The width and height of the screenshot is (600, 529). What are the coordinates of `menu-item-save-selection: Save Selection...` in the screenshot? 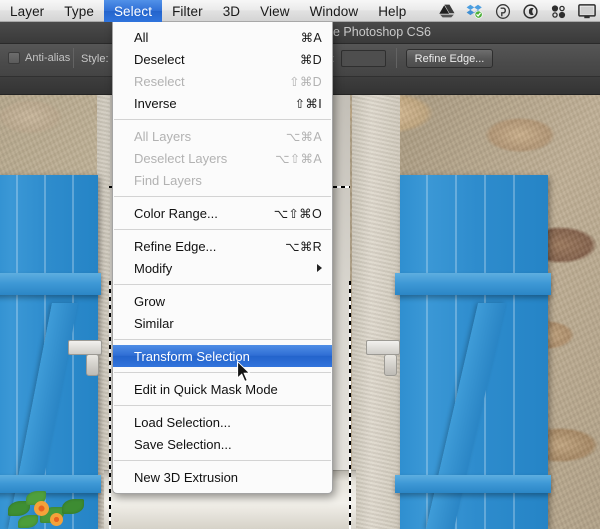 It's located at (222, 444).